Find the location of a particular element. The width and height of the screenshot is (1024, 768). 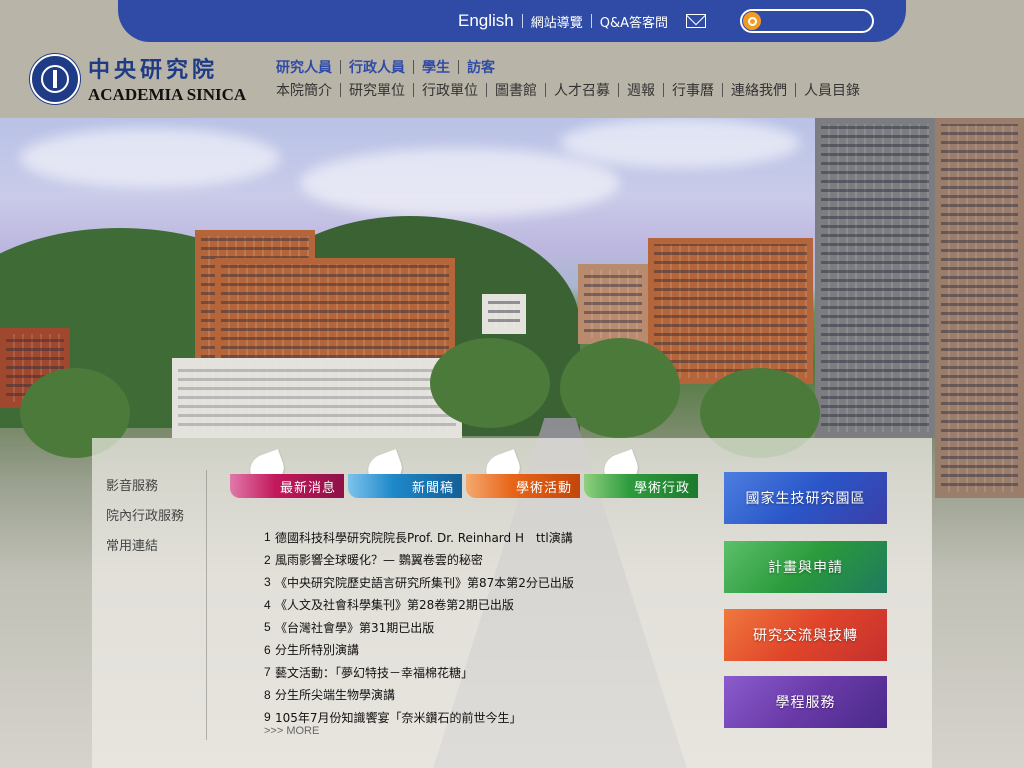

top-utility-bar: English 網站導覽 Q&A答客問 is located at coordinates (512, 21).